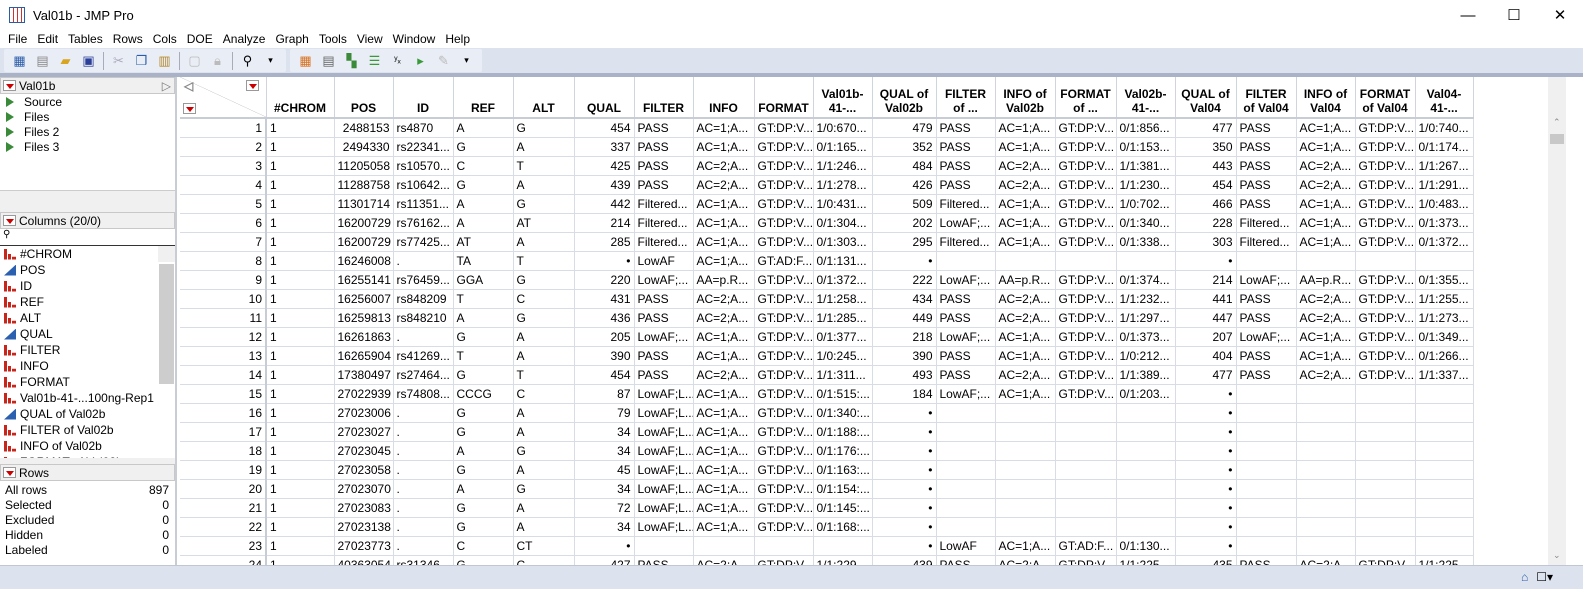 The width and height of the screenshot is (1583, 595). What do you see at coordinates (223, 318) in the screenshot?
I see `row-number: 11` at bounding box center [223, 318].